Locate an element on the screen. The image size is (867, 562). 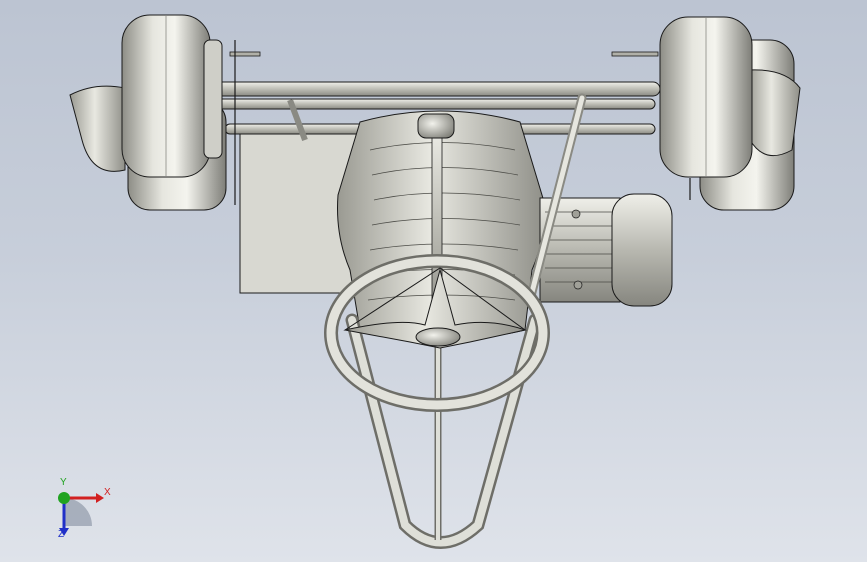
z-axis-label: Z is located at coordinates (61, 534).